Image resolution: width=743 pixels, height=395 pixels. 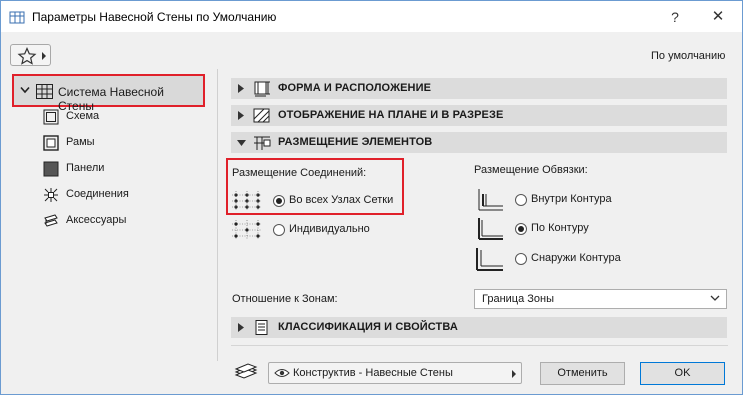 What do you see at coordinates (576, 258) in the screenshot?
I see `option-label: Снаружи Контура` at bounding box center [576, 258].